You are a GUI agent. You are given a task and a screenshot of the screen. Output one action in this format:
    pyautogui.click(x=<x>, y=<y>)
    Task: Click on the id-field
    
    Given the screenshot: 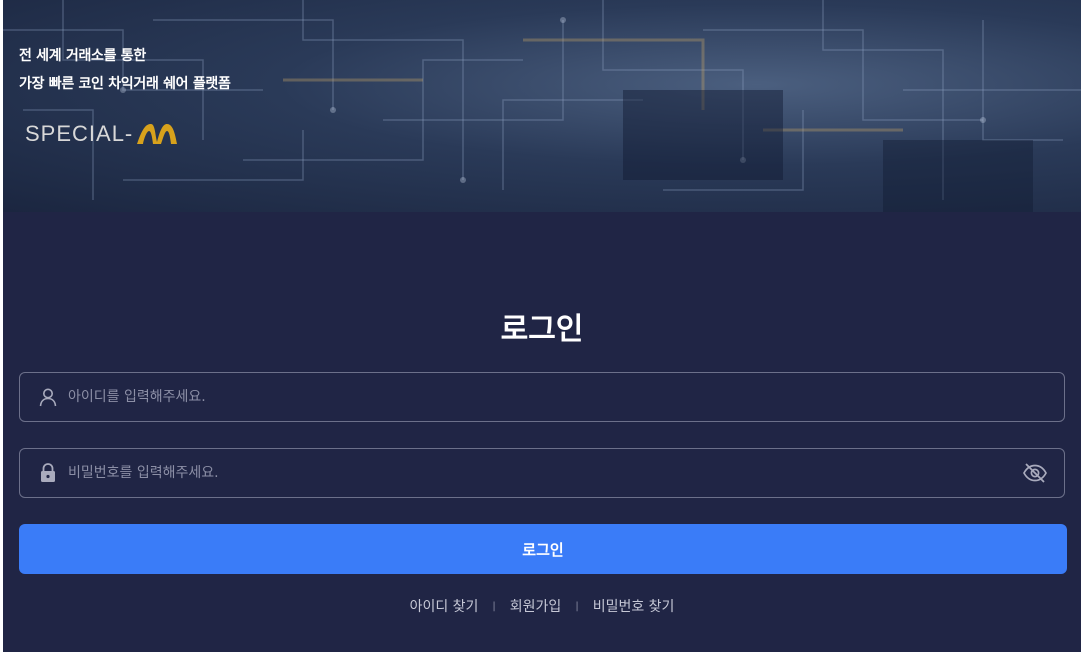 What is the action you would take?
    pyautogui.click(x=542, y=397)
    